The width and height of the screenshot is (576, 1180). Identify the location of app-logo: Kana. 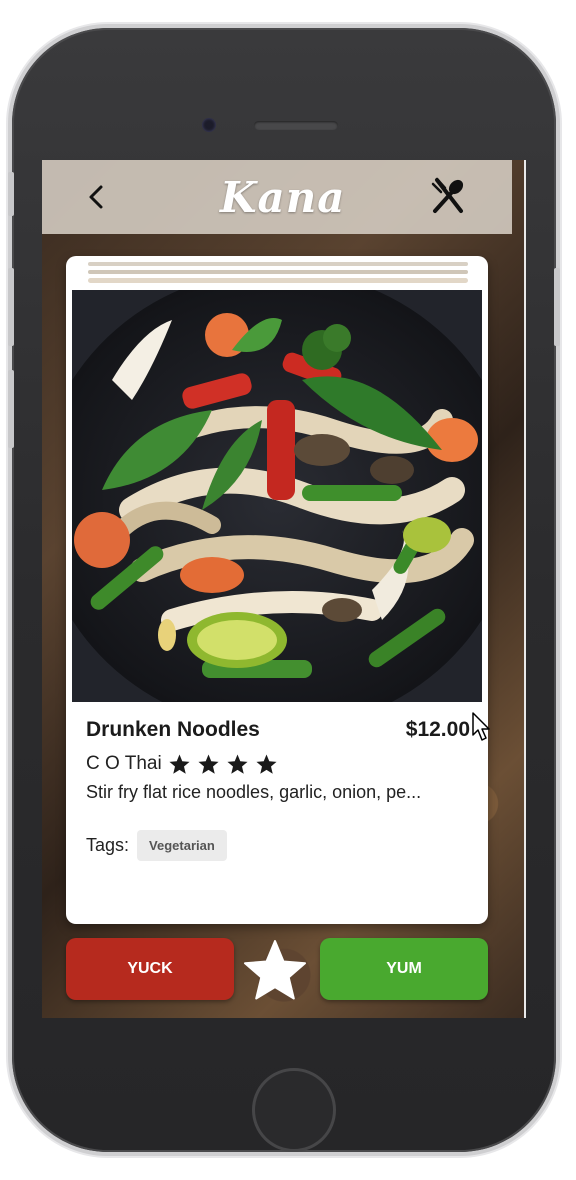
(283, 197).